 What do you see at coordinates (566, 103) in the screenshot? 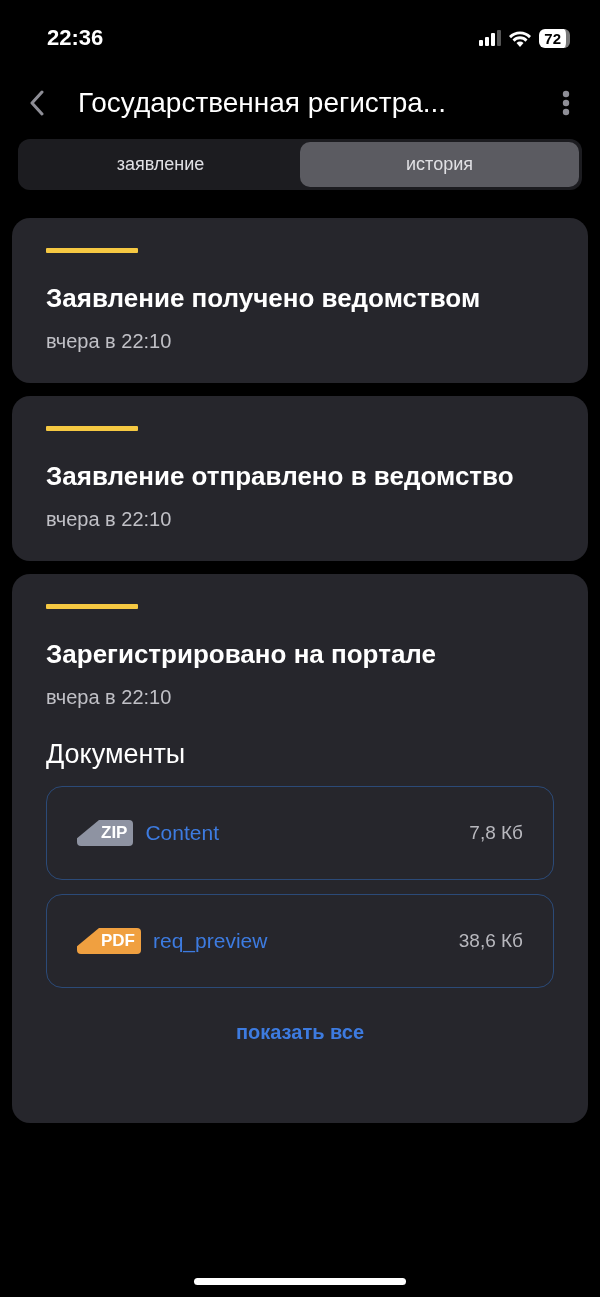
I see `more-menu-button` at bounding box center [566, 103].